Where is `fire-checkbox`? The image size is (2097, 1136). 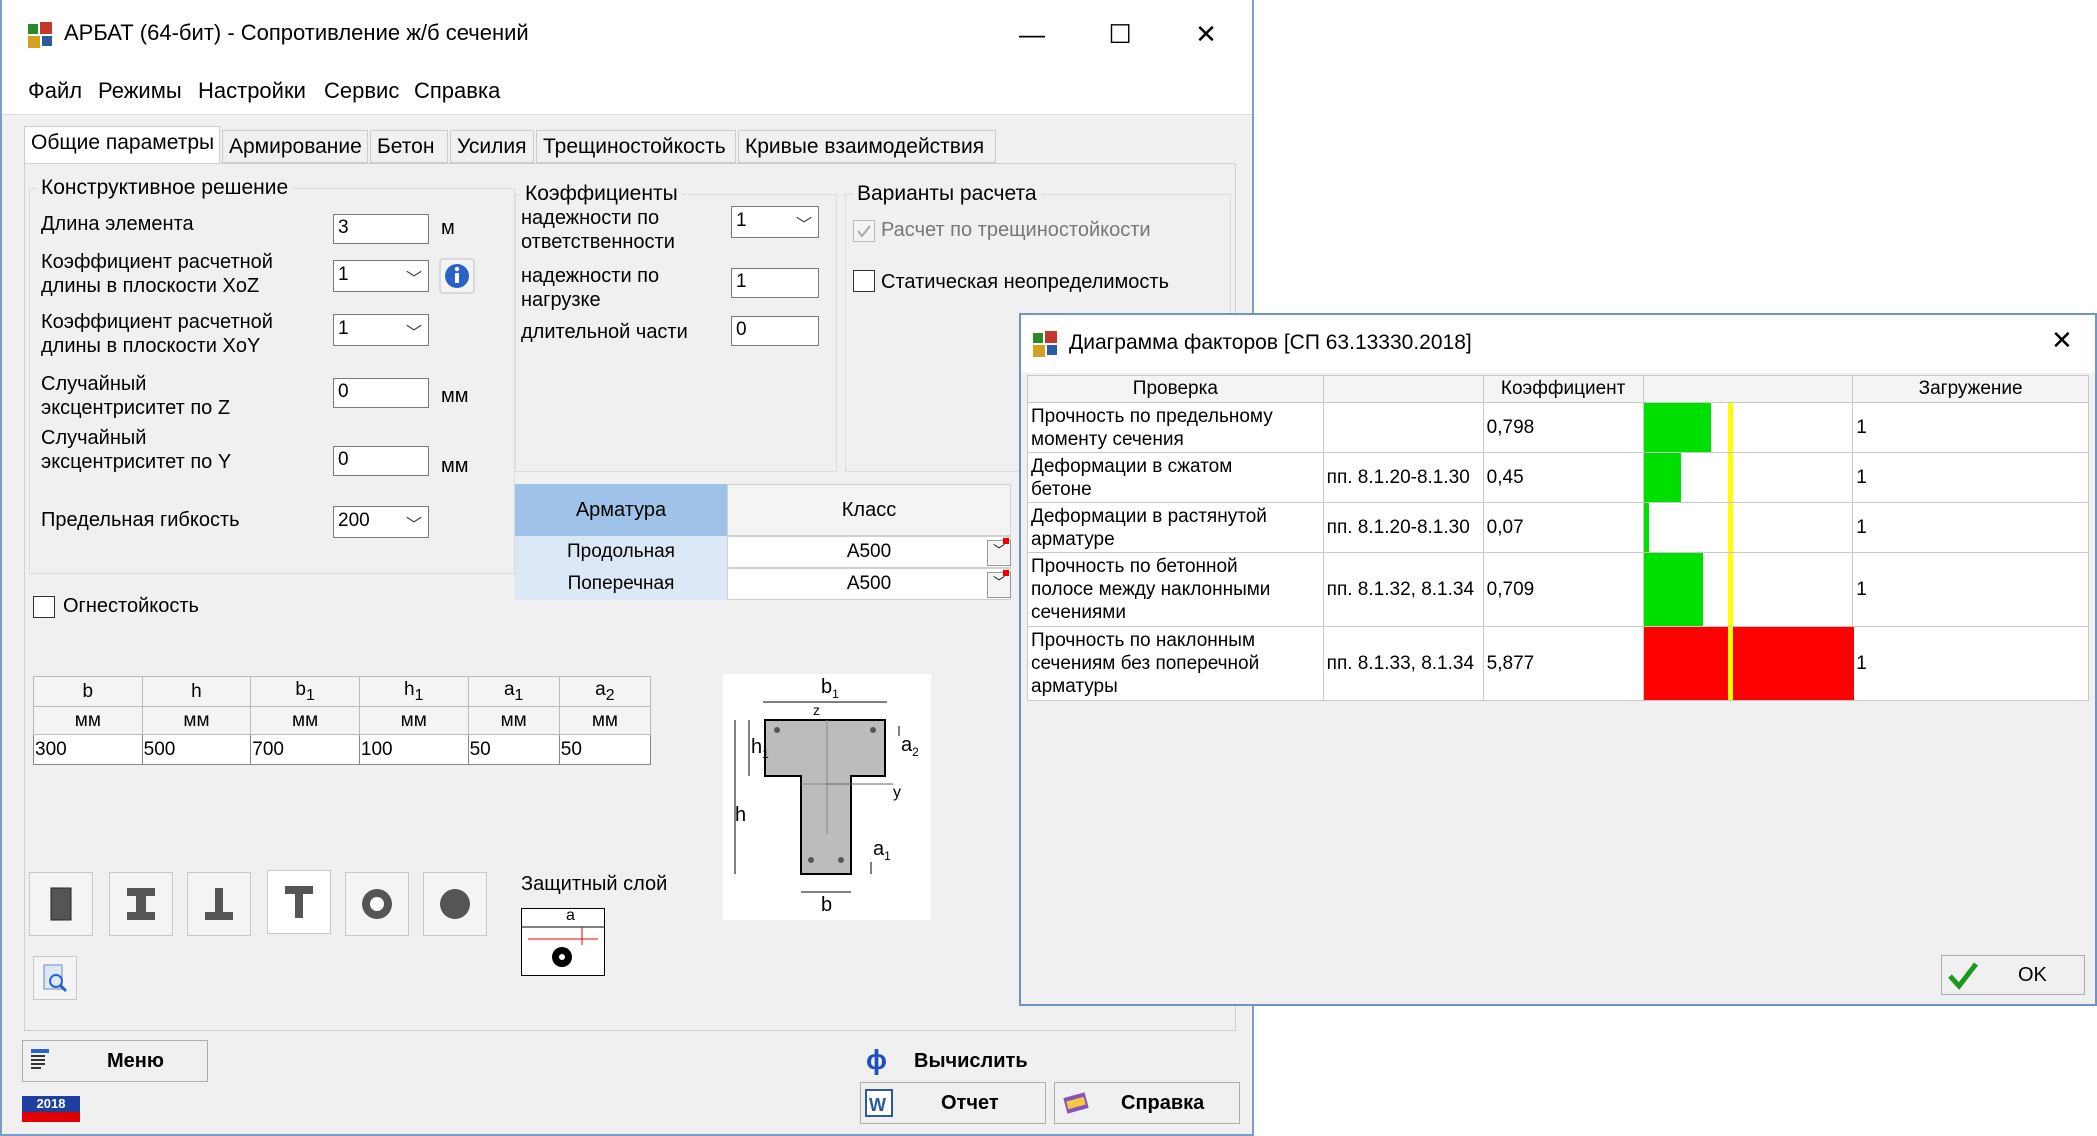
fire-checkbox is located at coordinates (44, 607).